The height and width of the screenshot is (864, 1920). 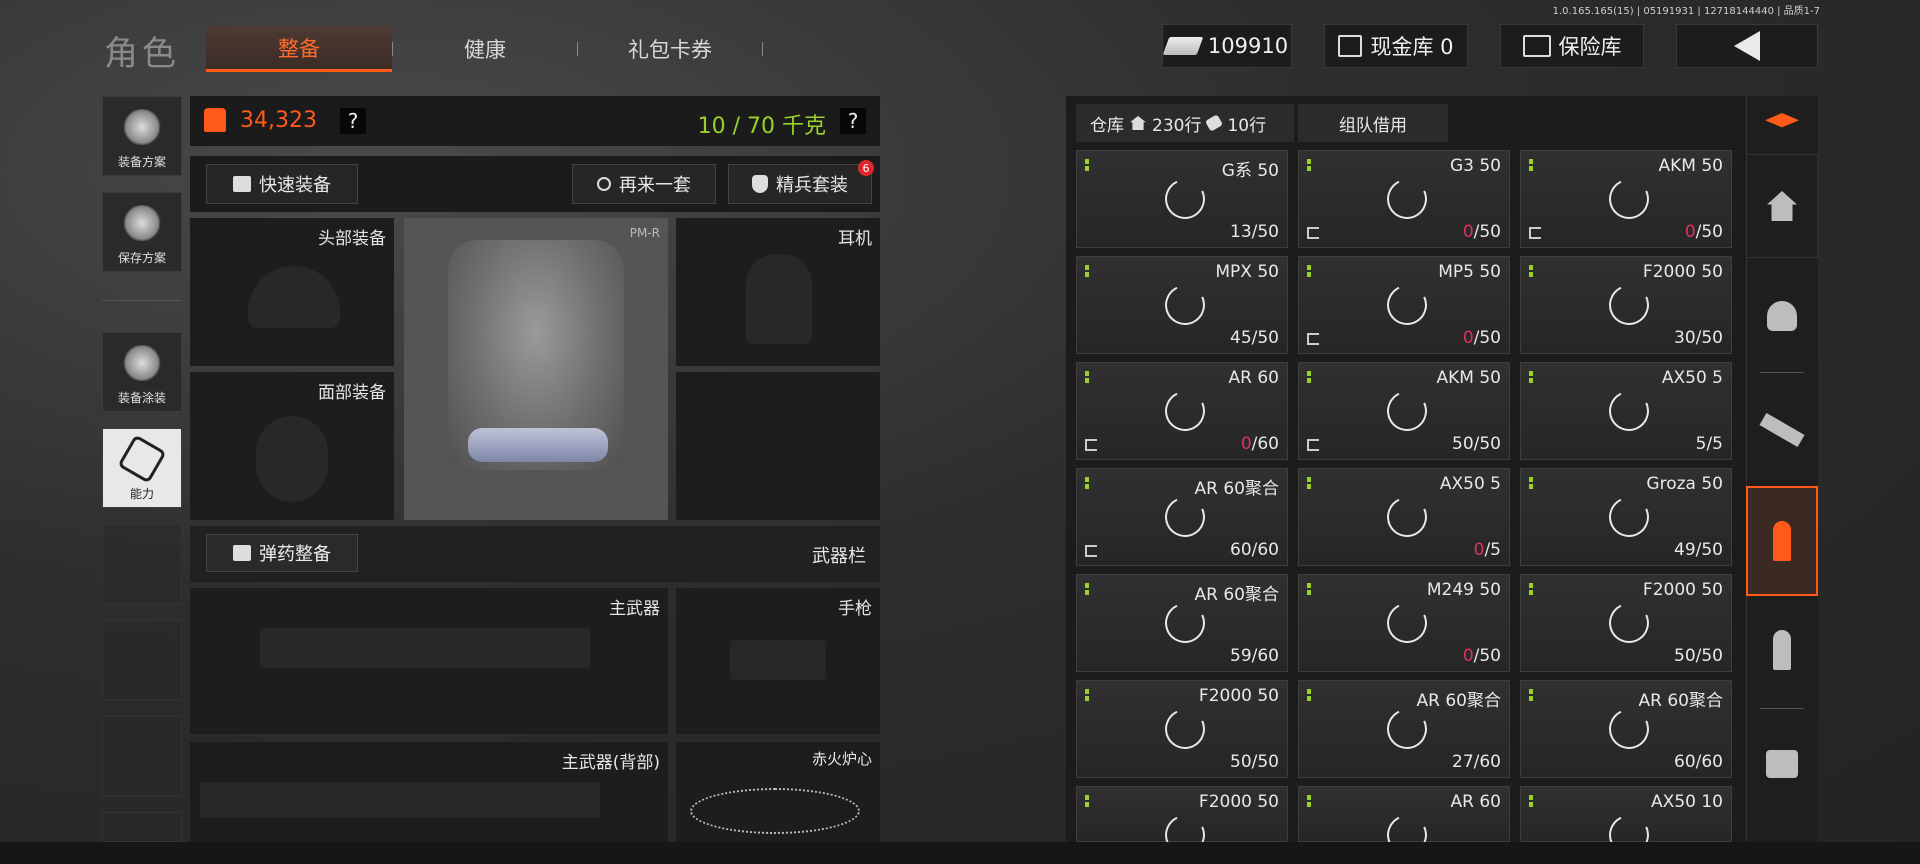 I want to click on cash-icon, so click(x=1183, y=46).